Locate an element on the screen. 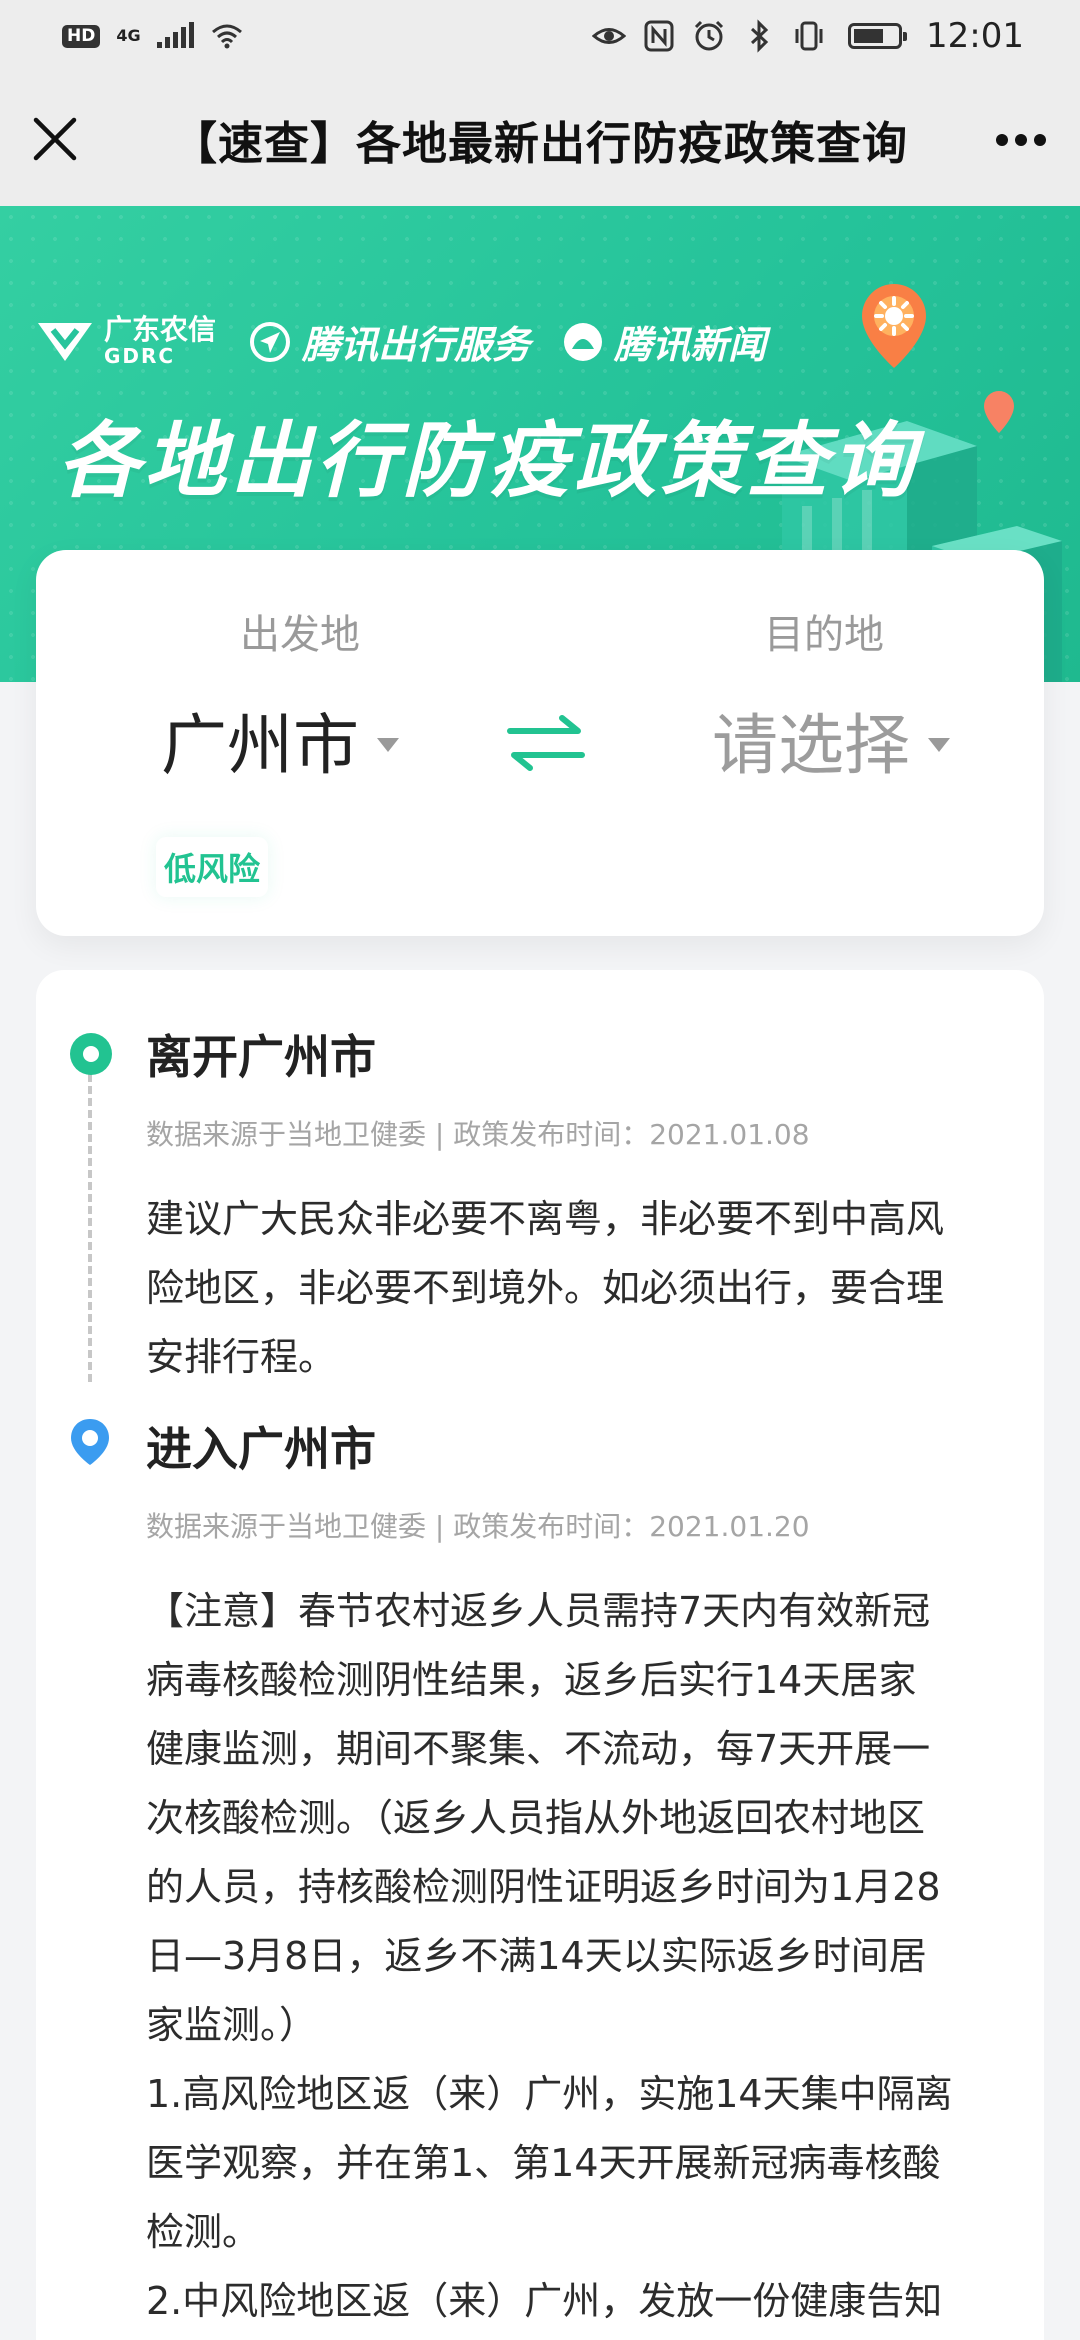  brand-tencent-news: 腾讯新闻 is located at coordinates (664, 341).